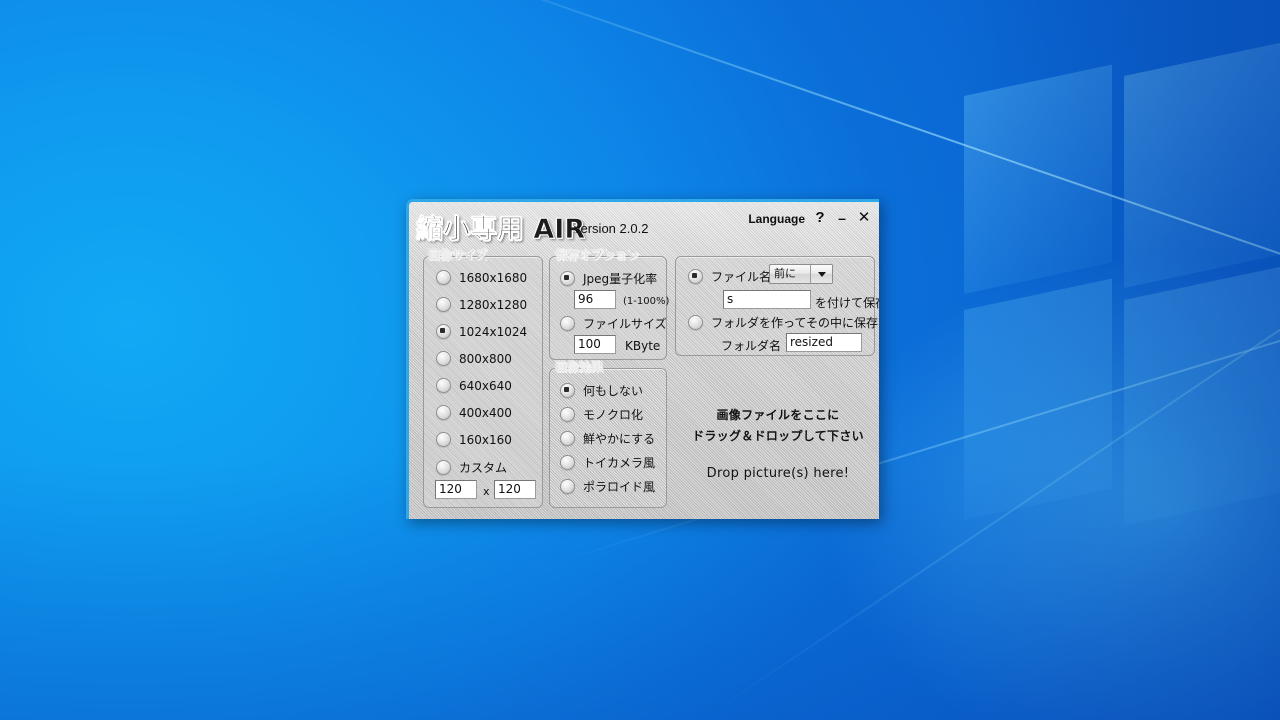 The height and width of the screenshot is (720, 1280). I want to click on effect-option-label: 何もしない, so click(613, 391).